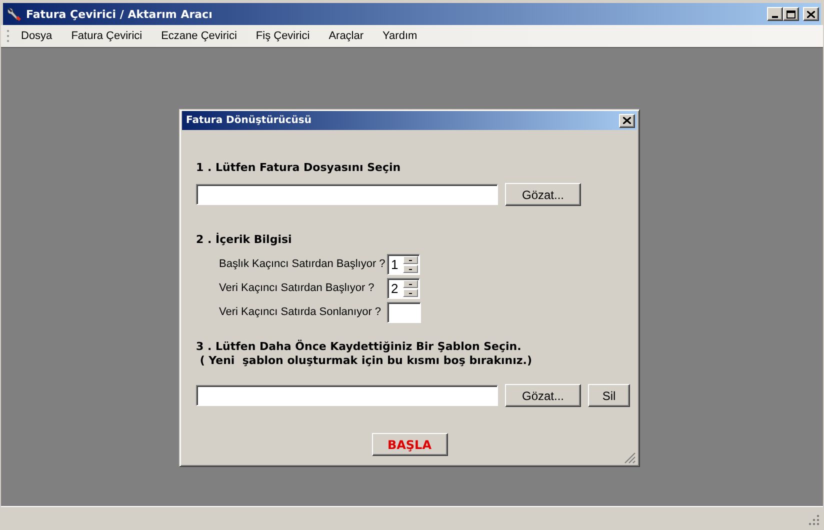  What do you see at coordinates (297, 288) in the screenshot?
I see `row-label: Veri Kaçıncı Satırdan Başlıyor ?` at bounding box center [297, 288].